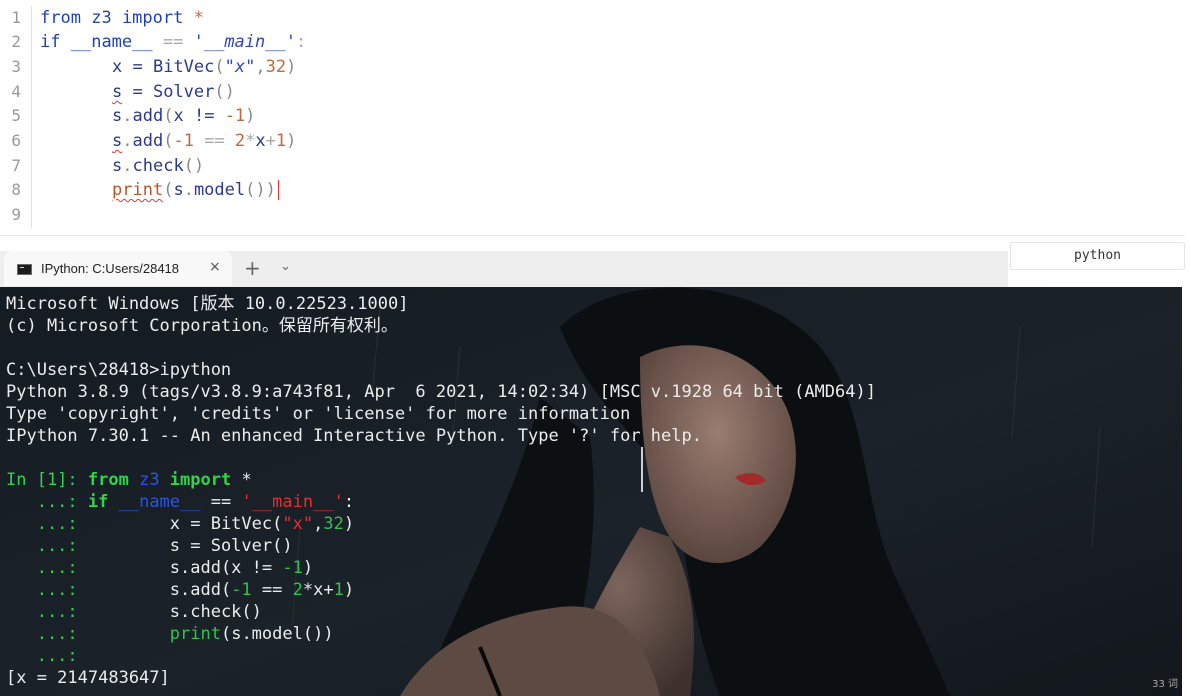 Image resolution: width=1191 pixels, height=696 pixels. Describe the element at coordinates (202, 326) in the screenshot. I see `terminal-line: (c) Microsoft Corporation。保留所有权利。` at that location.